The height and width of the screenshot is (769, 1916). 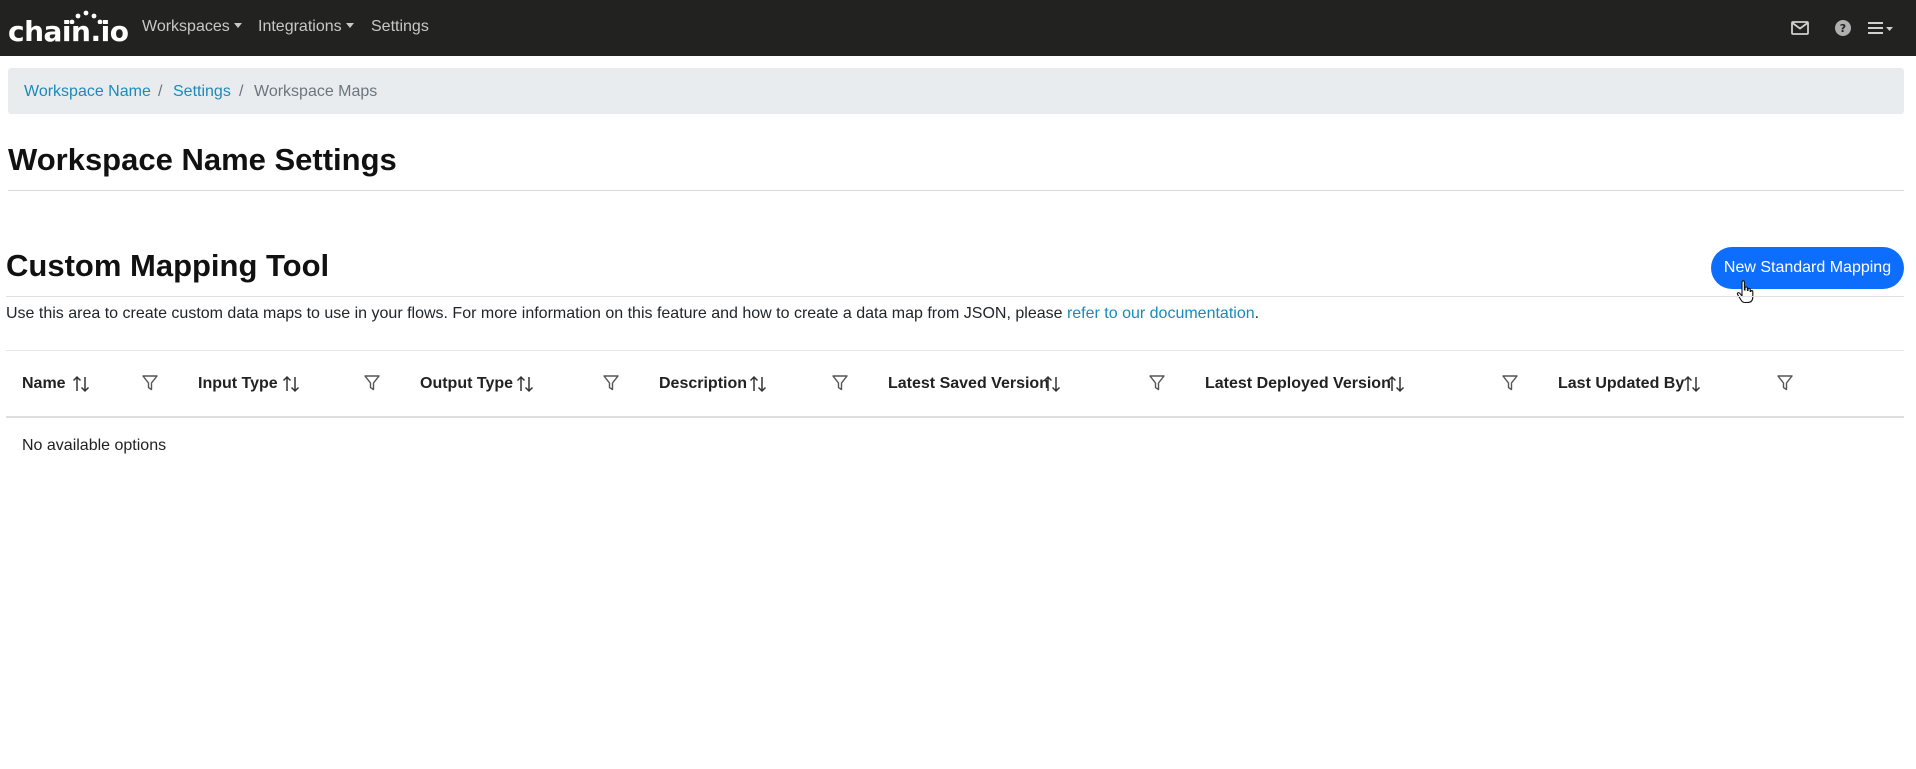 I want to click on column-header-latest-deployed-version: Latest Deployed Version, so click(x=1298, y=384).